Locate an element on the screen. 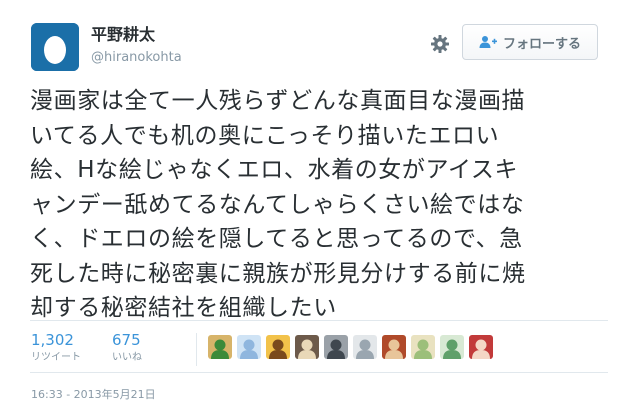 This screenshot has width=640, height=410. tweet-timestamp: 16:33 - 2013年5月21日 is located at coordinates (93, 394).